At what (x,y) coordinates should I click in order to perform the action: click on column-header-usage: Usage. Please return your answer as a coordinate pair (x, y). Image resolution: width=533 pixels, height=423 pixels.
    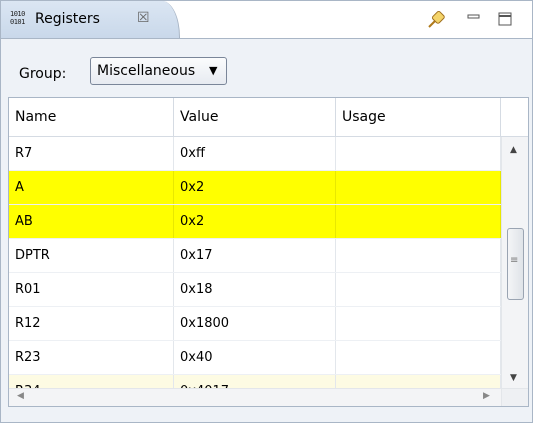
    Looking at the image, I should click on (418, 117).